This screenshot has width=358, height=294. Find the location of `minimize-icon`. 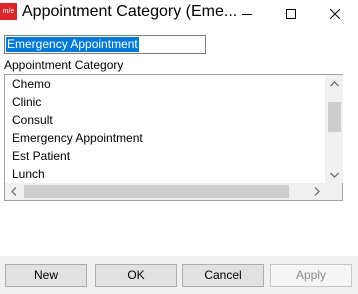

minimize-icon is located at coordinates (247, 14).